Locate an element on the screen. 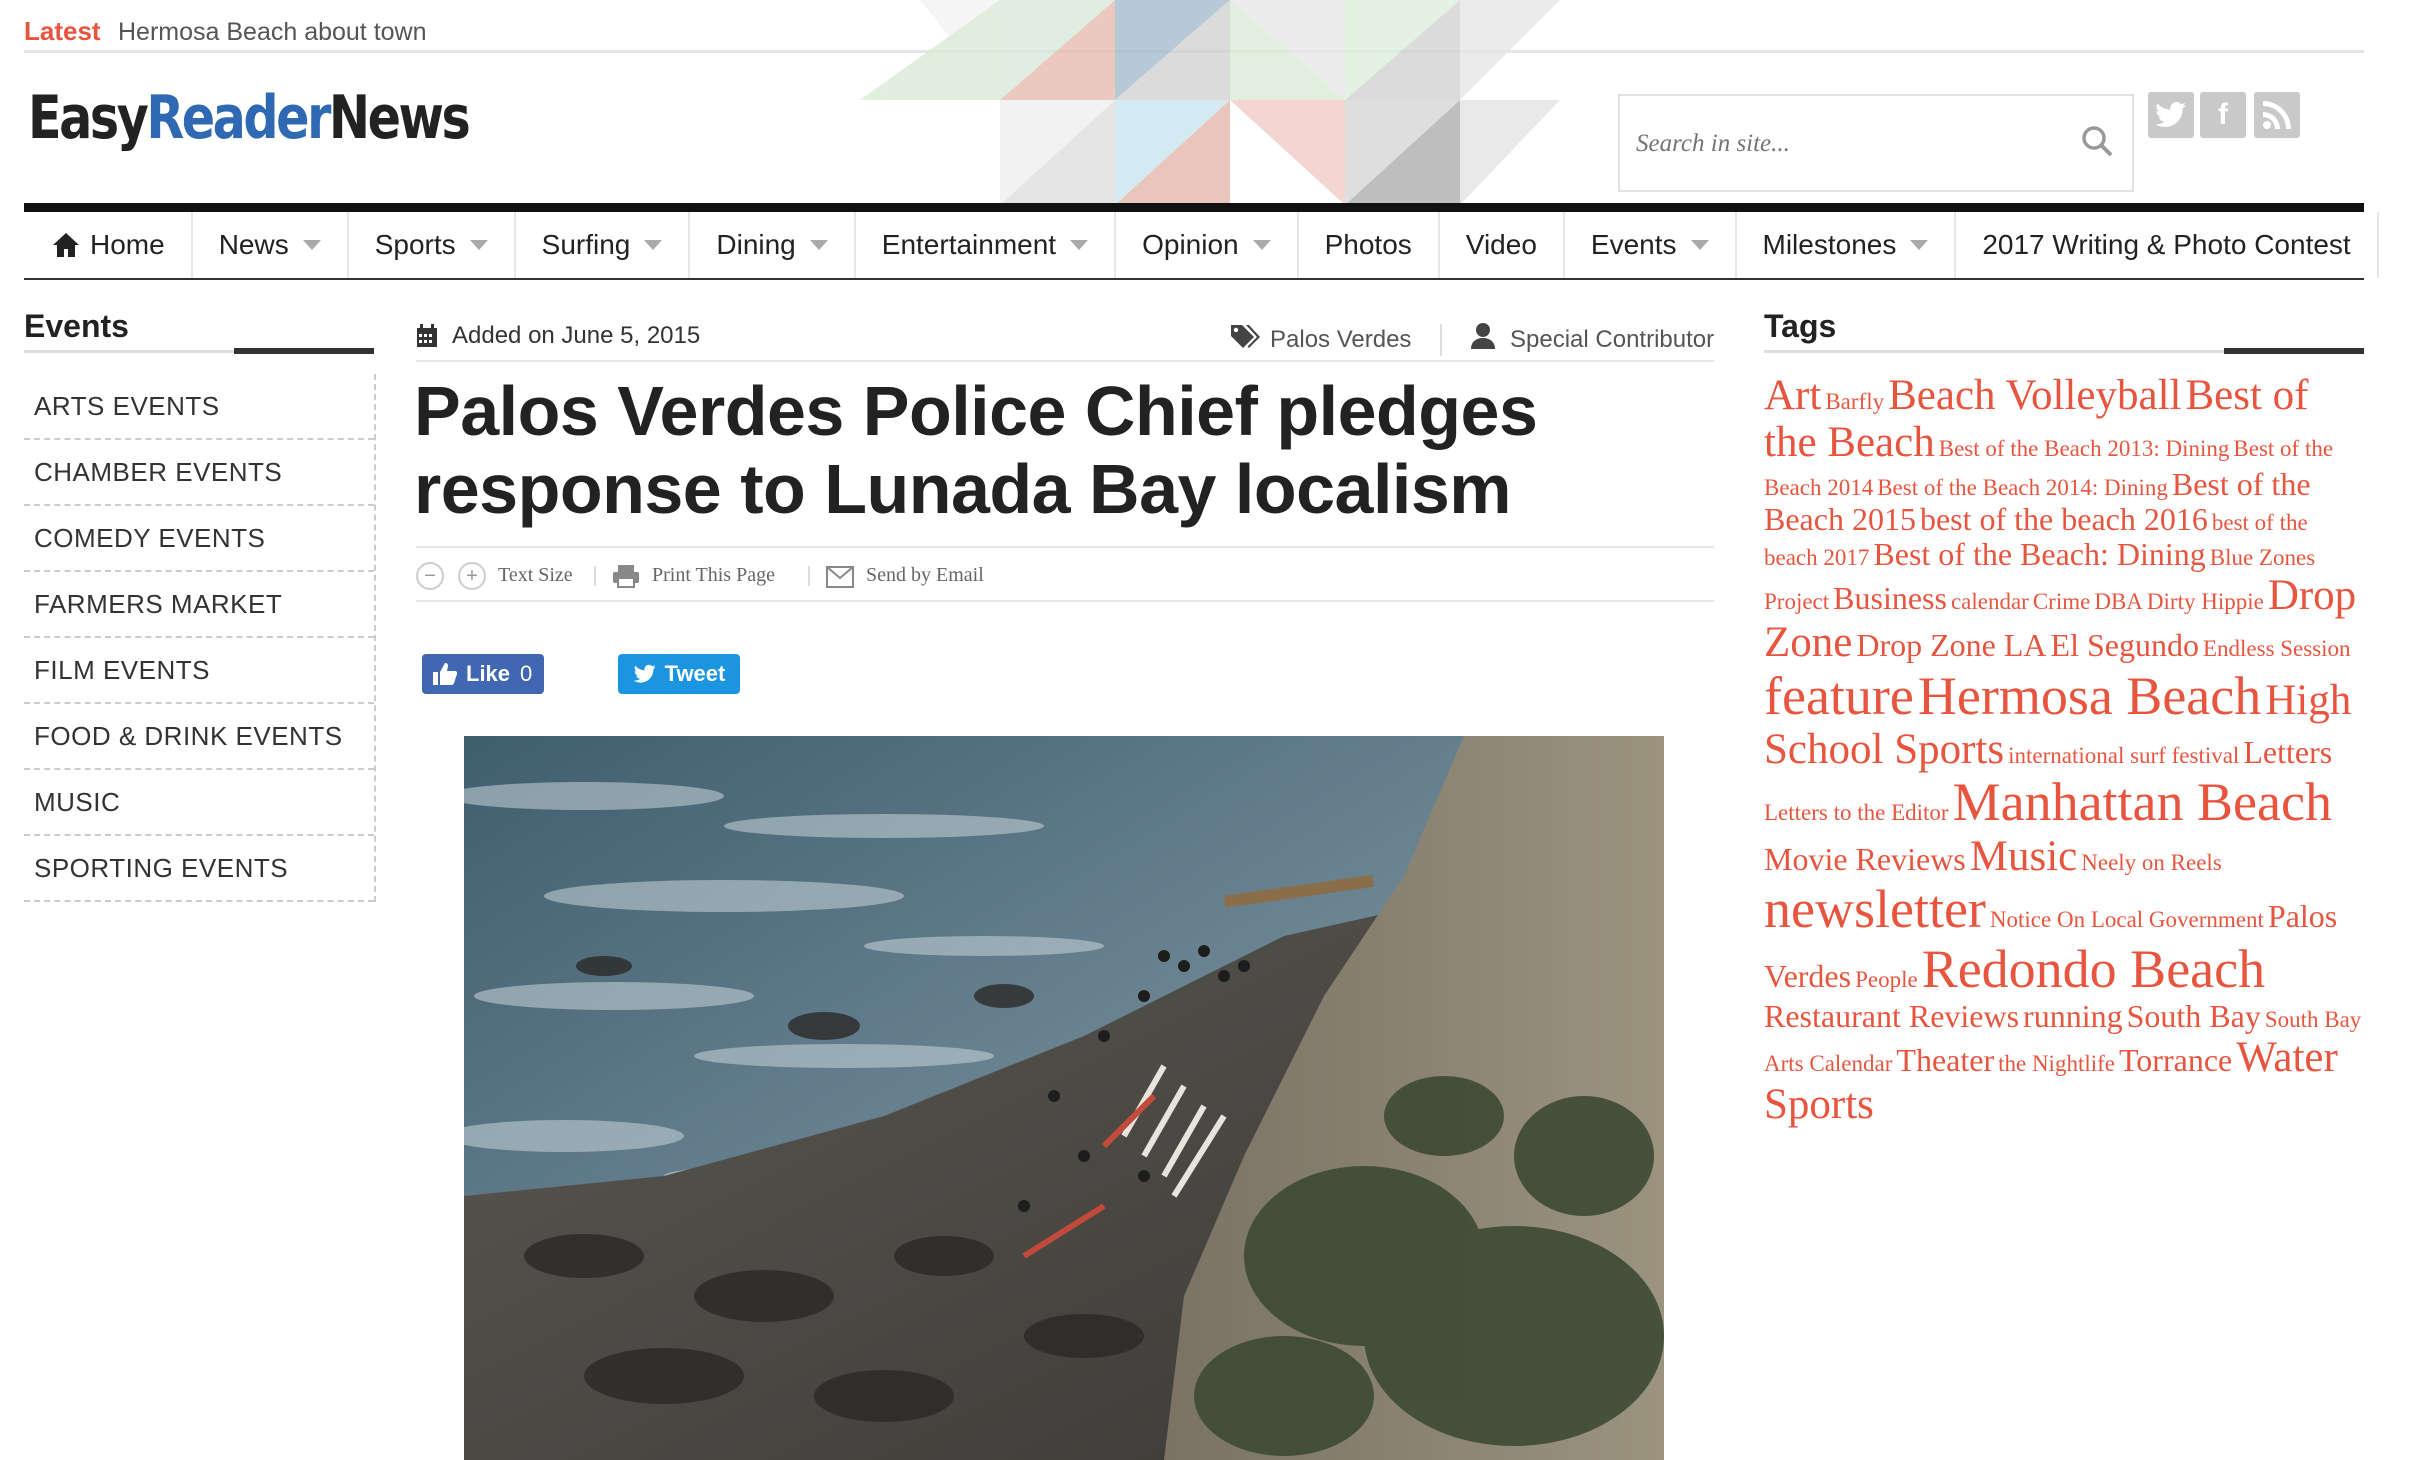 Image resolution: width=2424 pixels, height=1460 pixels. facebook-like-button: Like 0 is located at coordinates (483, 674).